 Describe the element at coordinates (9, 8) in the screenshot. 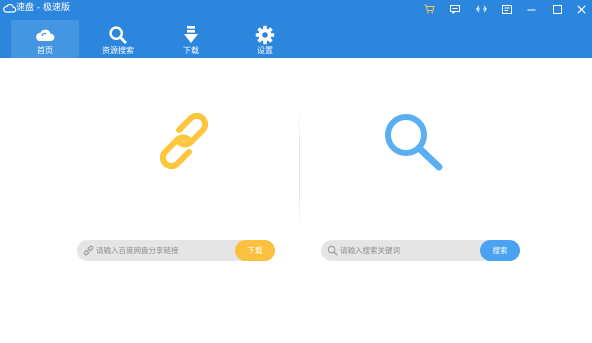

I see `app-logo-icon` at that location.